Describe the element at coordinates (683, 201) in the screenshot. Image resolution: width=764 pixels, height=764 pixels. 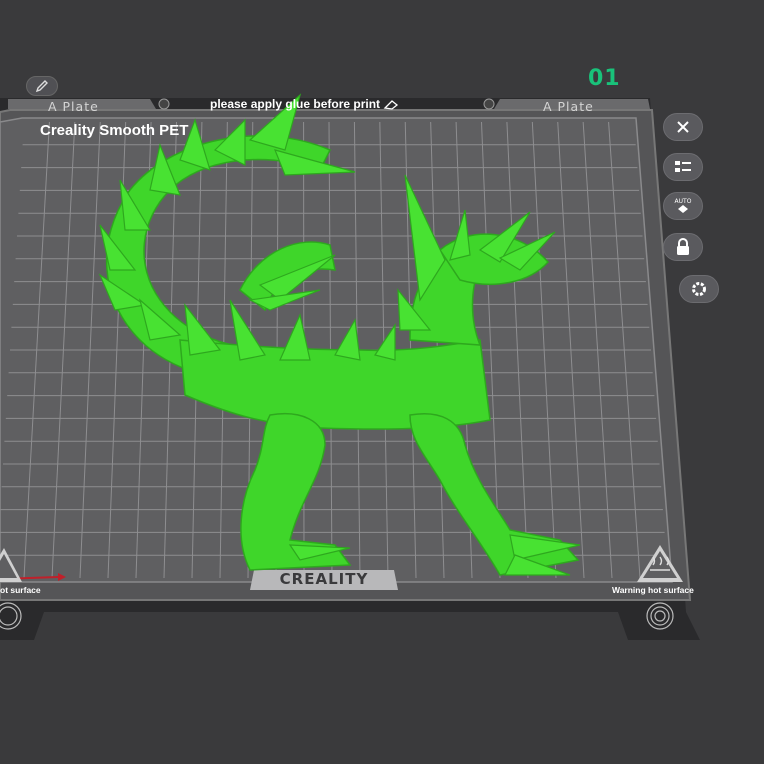
I see `auto-label: AUTO` at that location.